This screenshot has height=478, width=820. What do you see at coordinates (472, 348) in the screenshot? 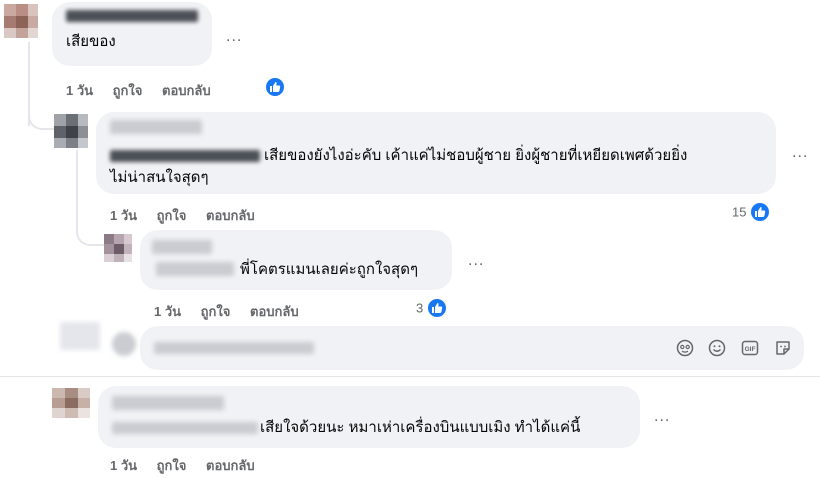
I see `reply-input: GIF` at bounding box center [472, 348].